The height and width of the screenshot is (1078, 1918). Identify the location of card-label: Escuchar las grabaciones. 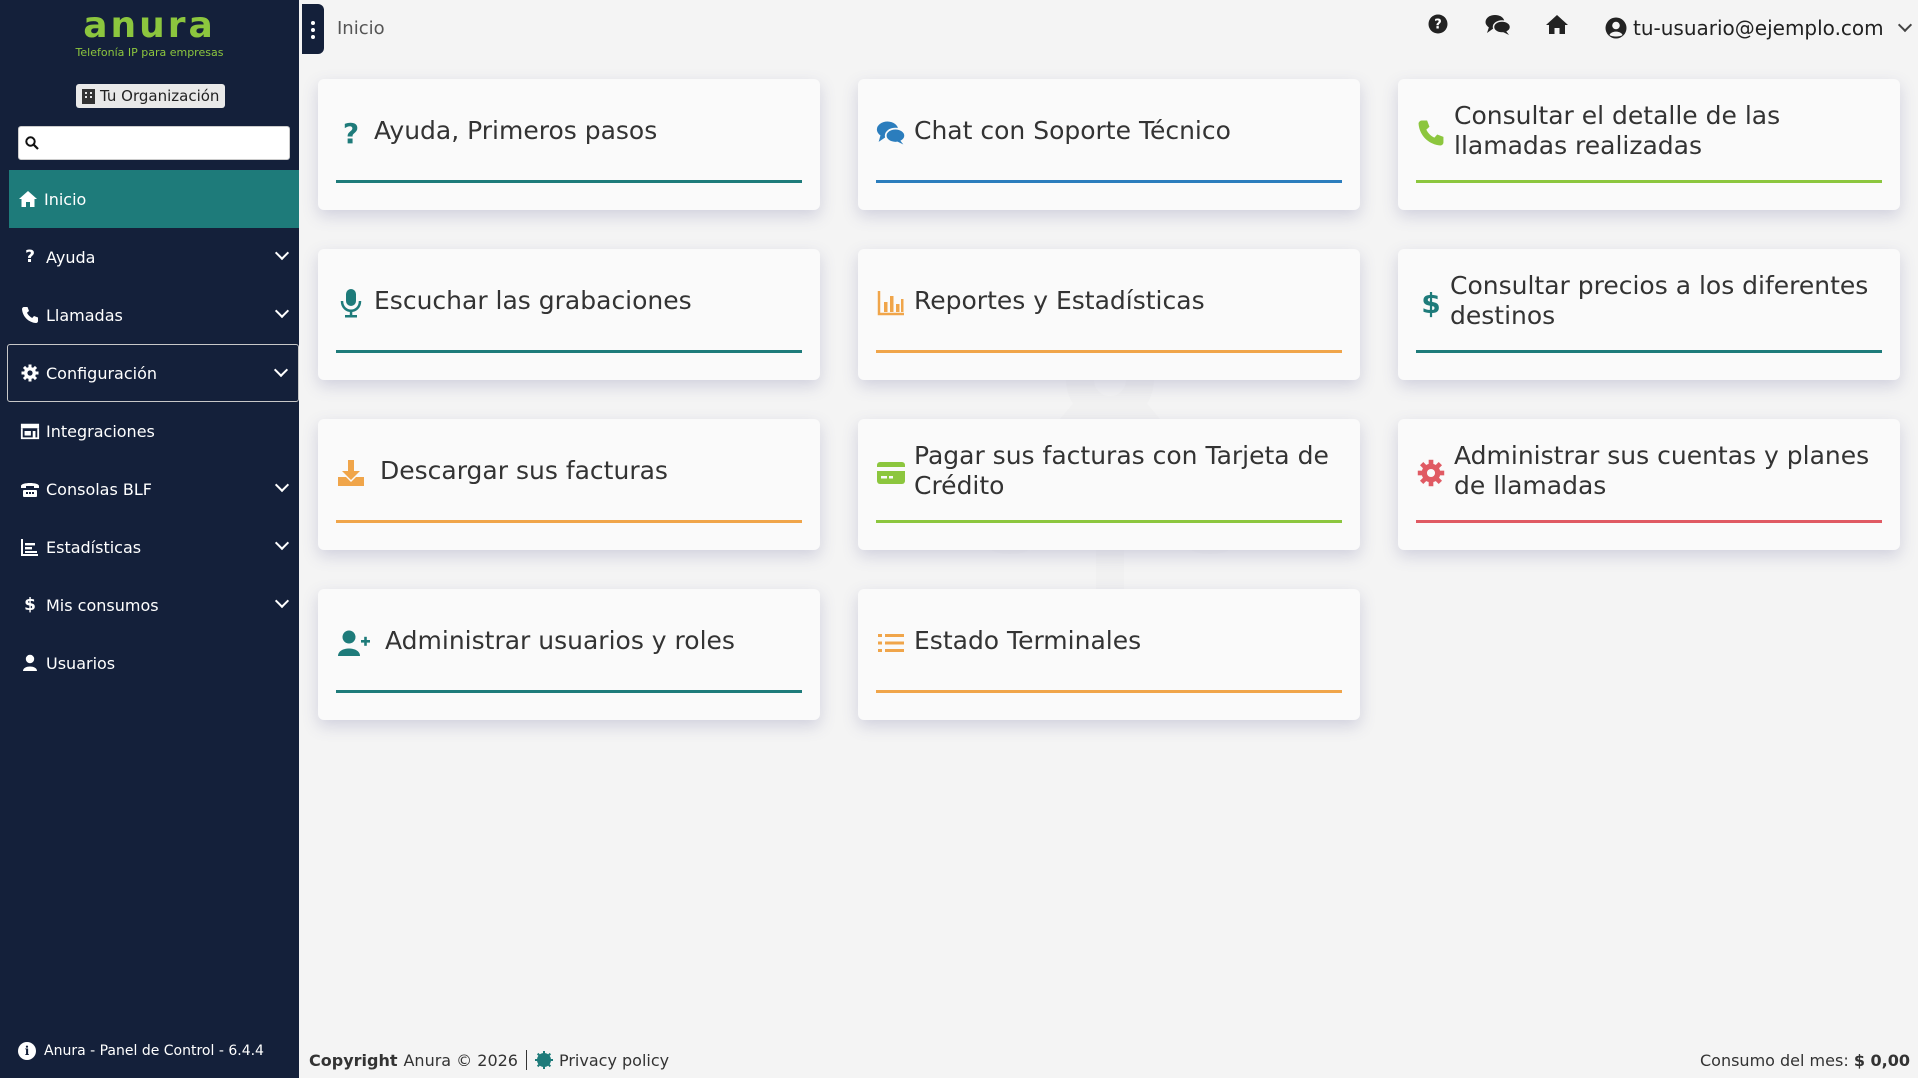
(533, 300).